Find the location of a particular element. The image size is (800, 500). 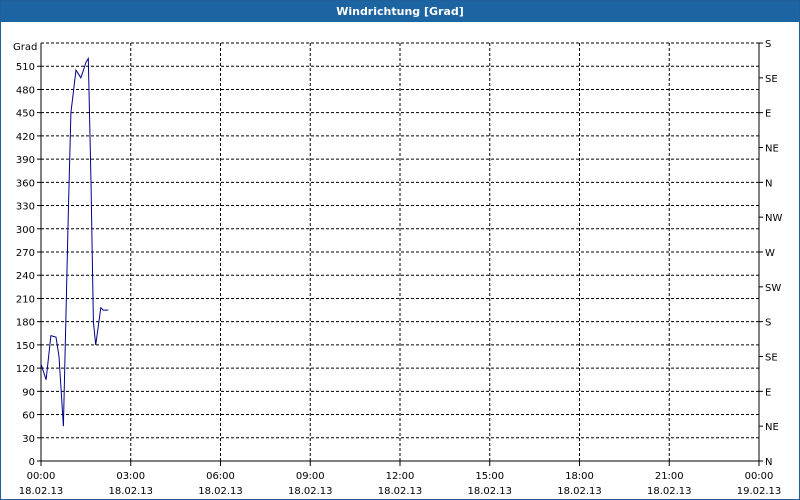

x-tick-time: 06:00 is located at coordinates (220, 476).